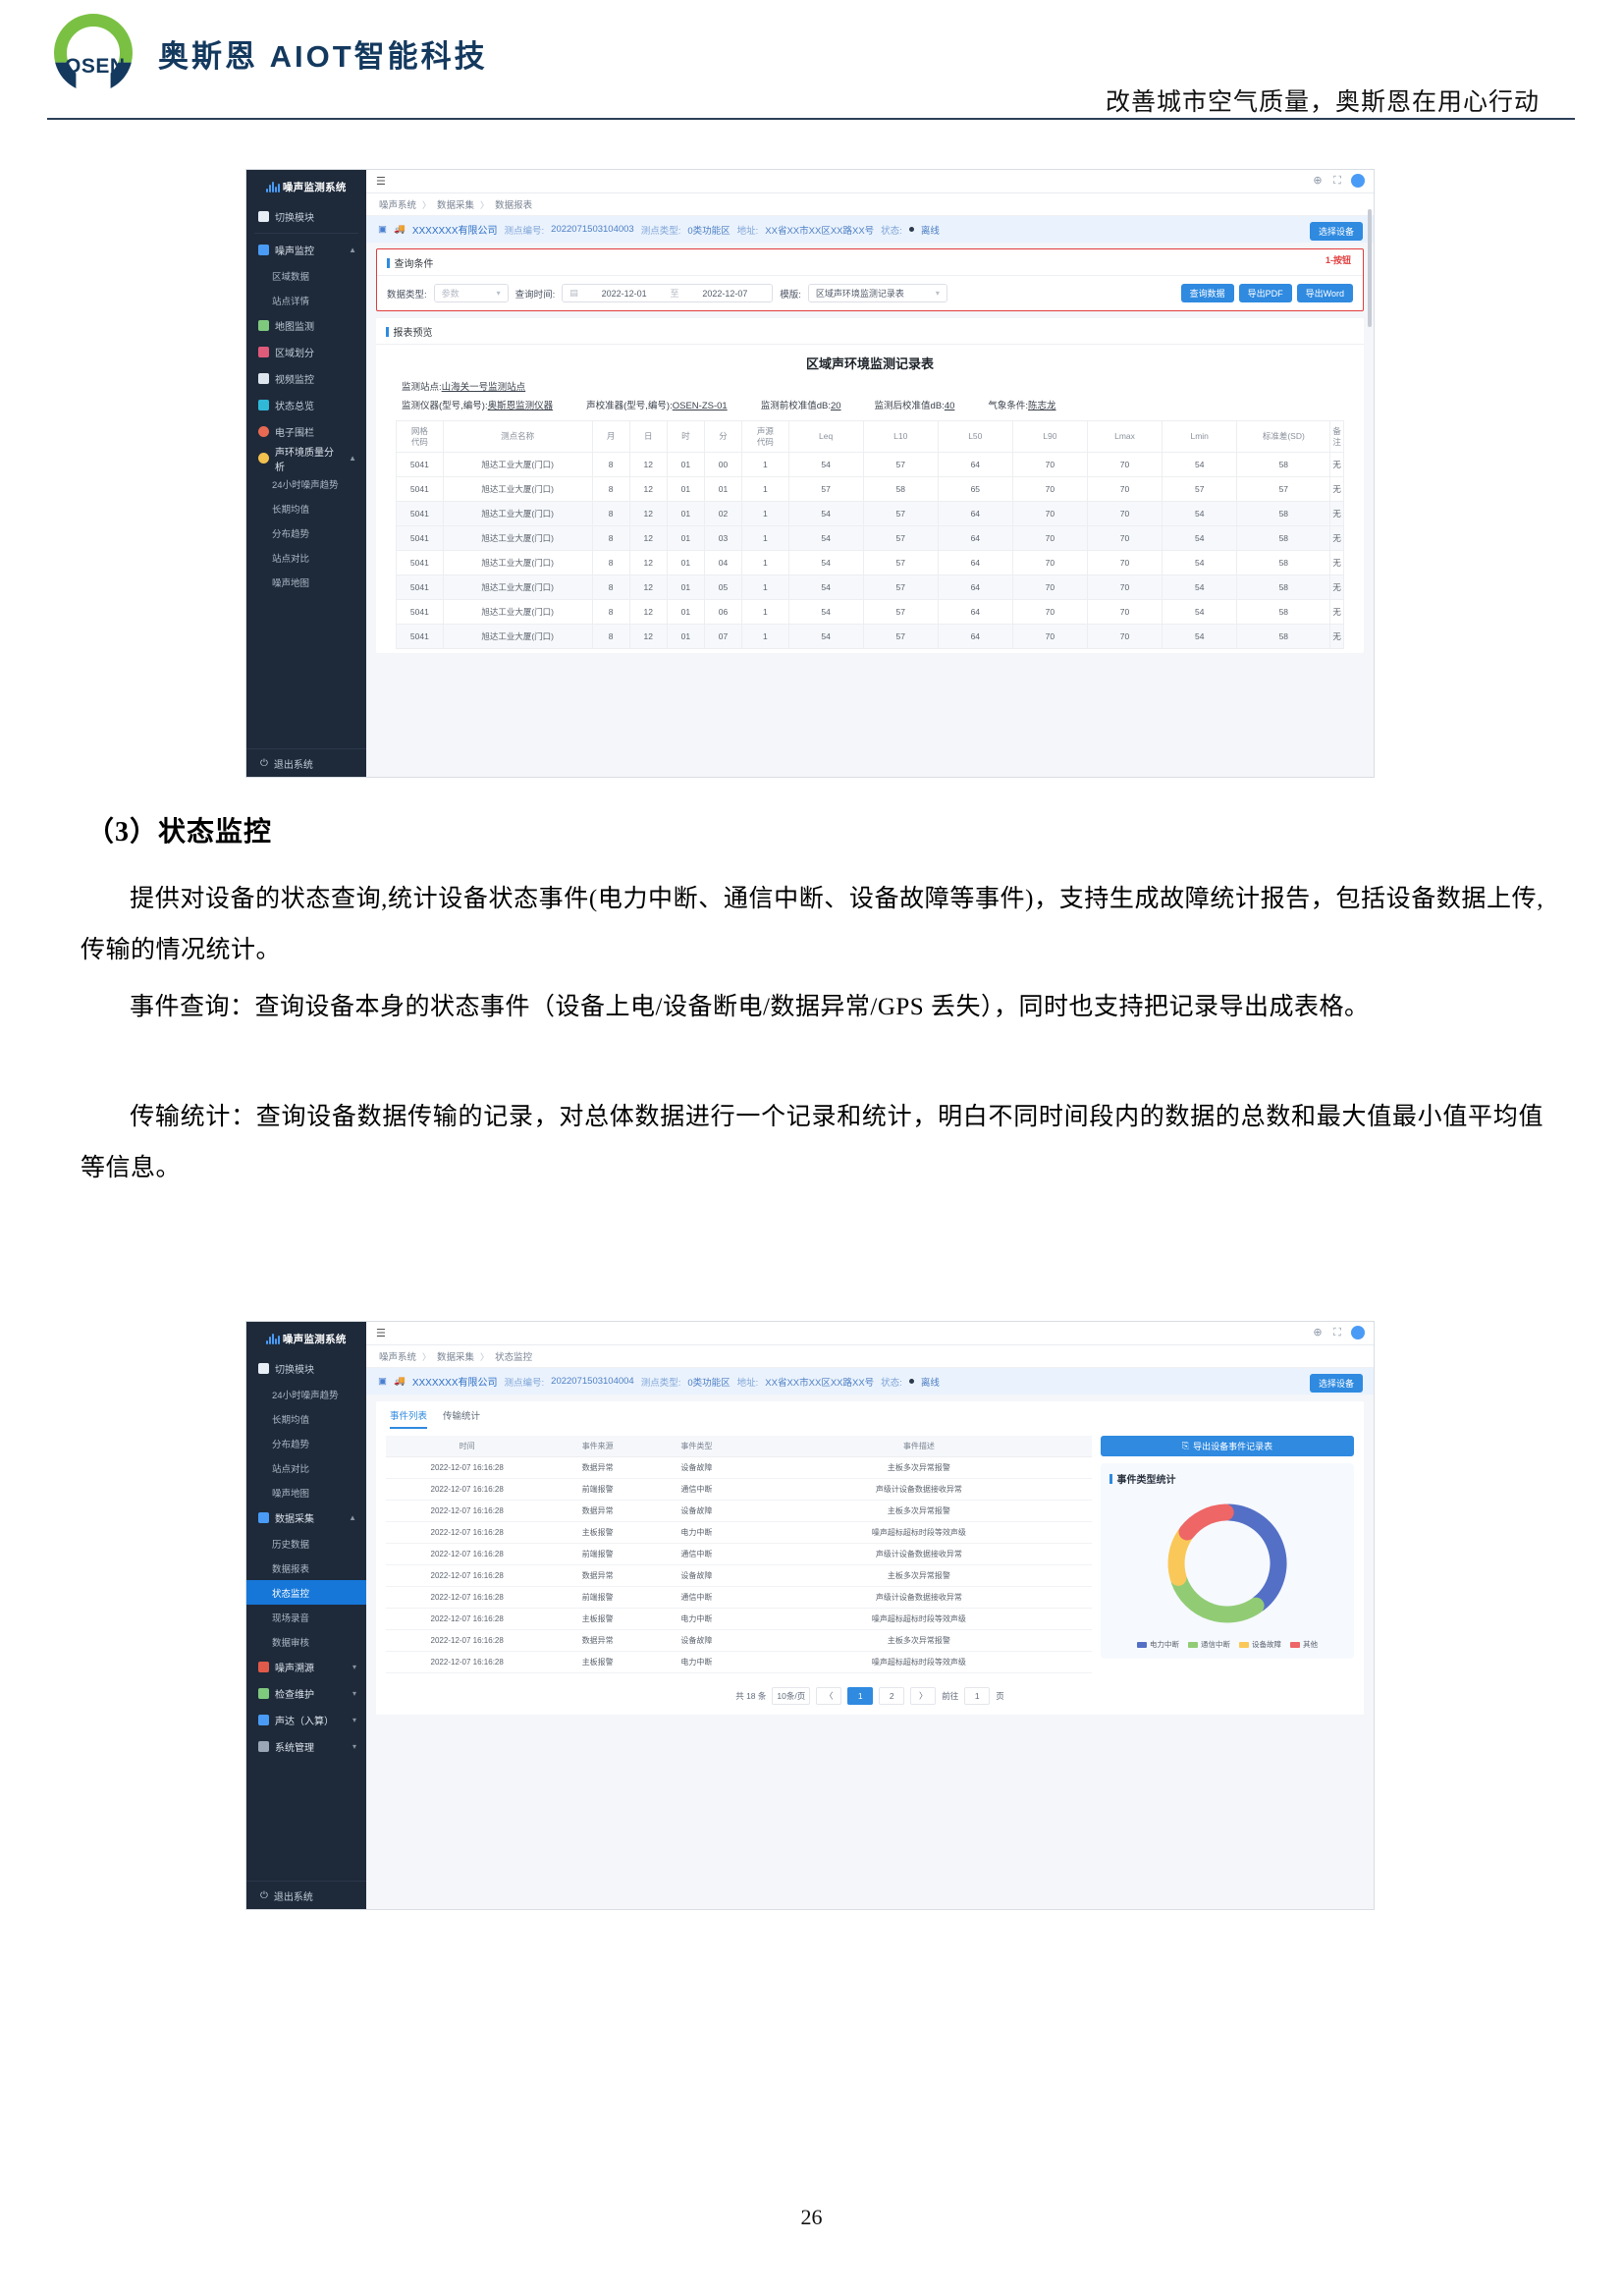 This screenshot has height=2296, width=1623. I want to click on data-type-select: 参数 ▾, so click(471, 293).